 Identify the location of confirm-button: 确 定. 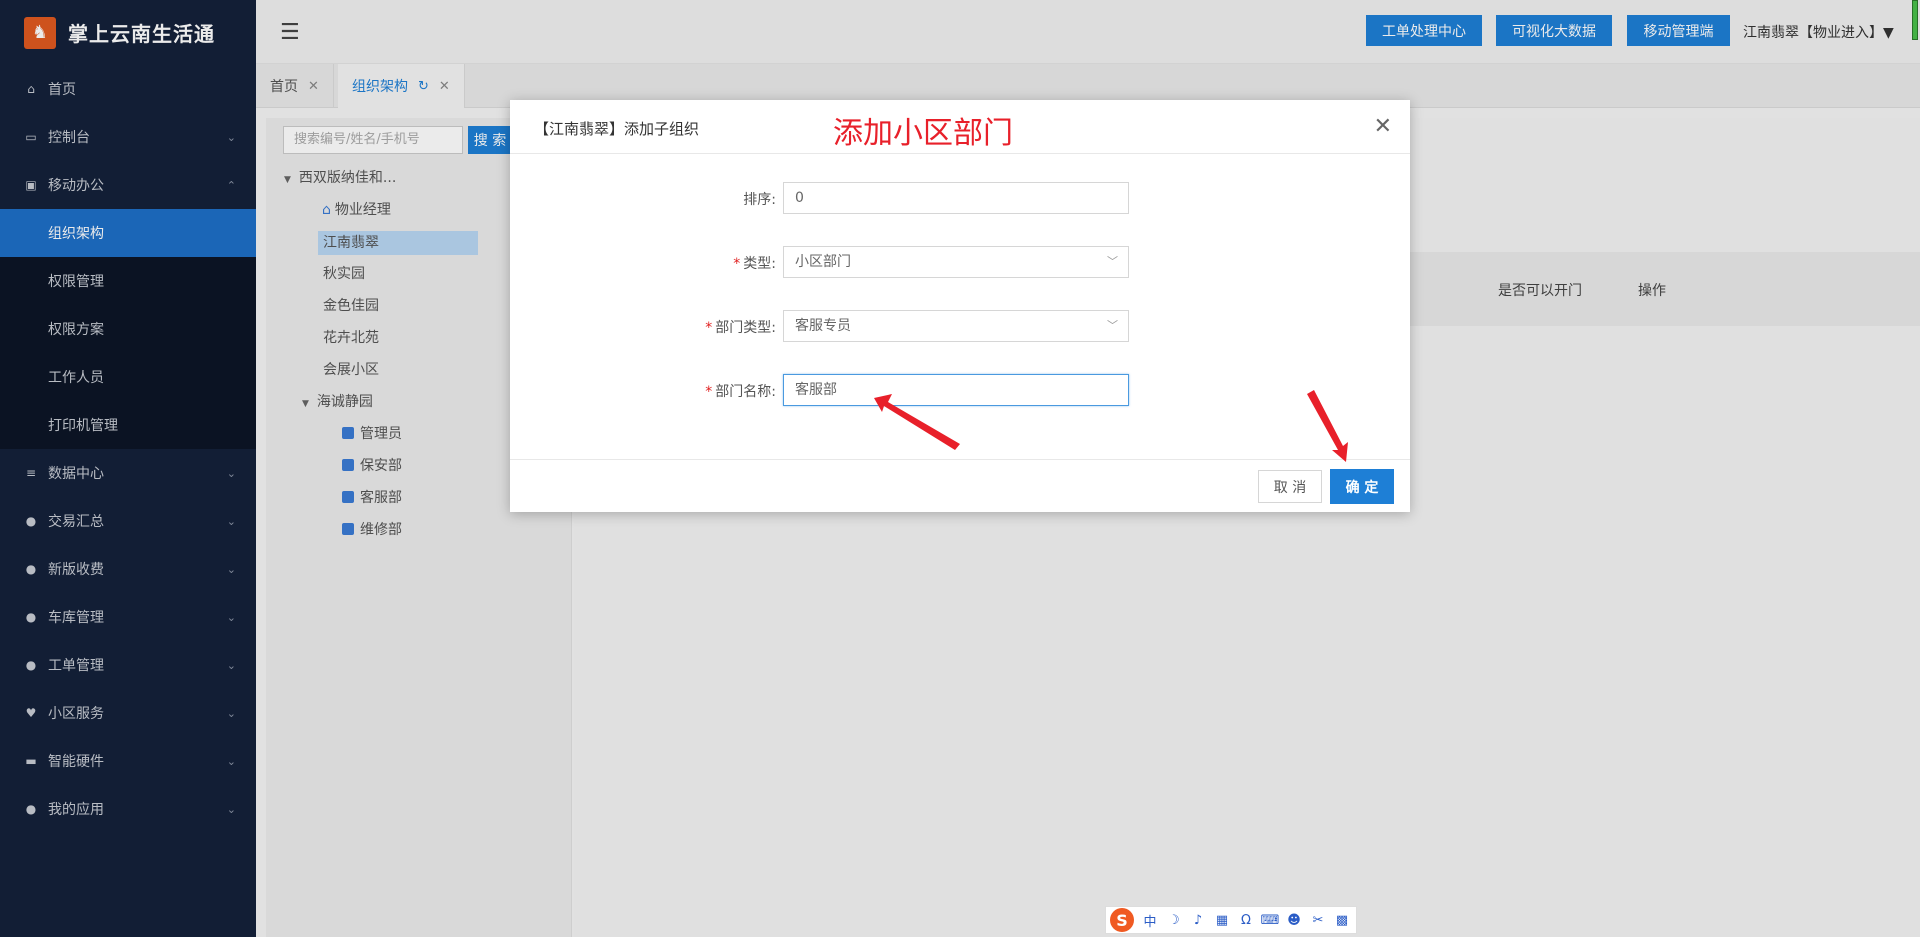
(1362, 486).